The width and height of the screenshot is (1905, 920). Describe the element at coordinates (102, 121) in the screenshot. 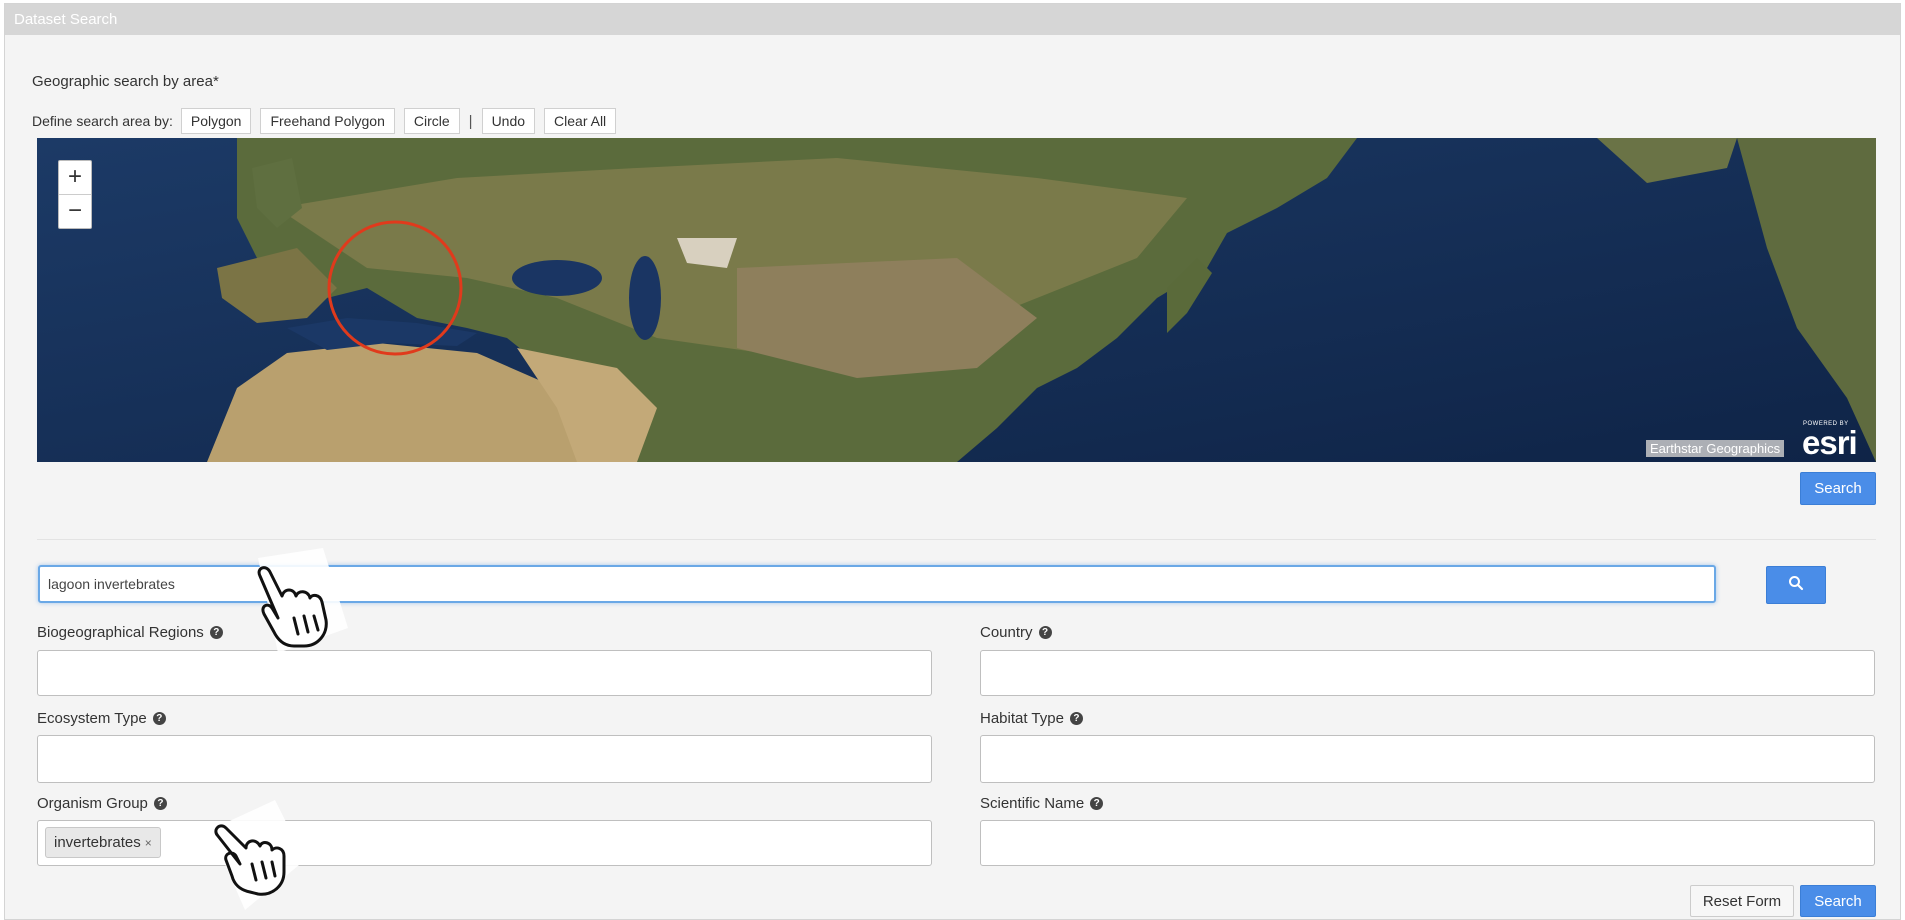

I see `define-area-label: Define search area by:` at that location.